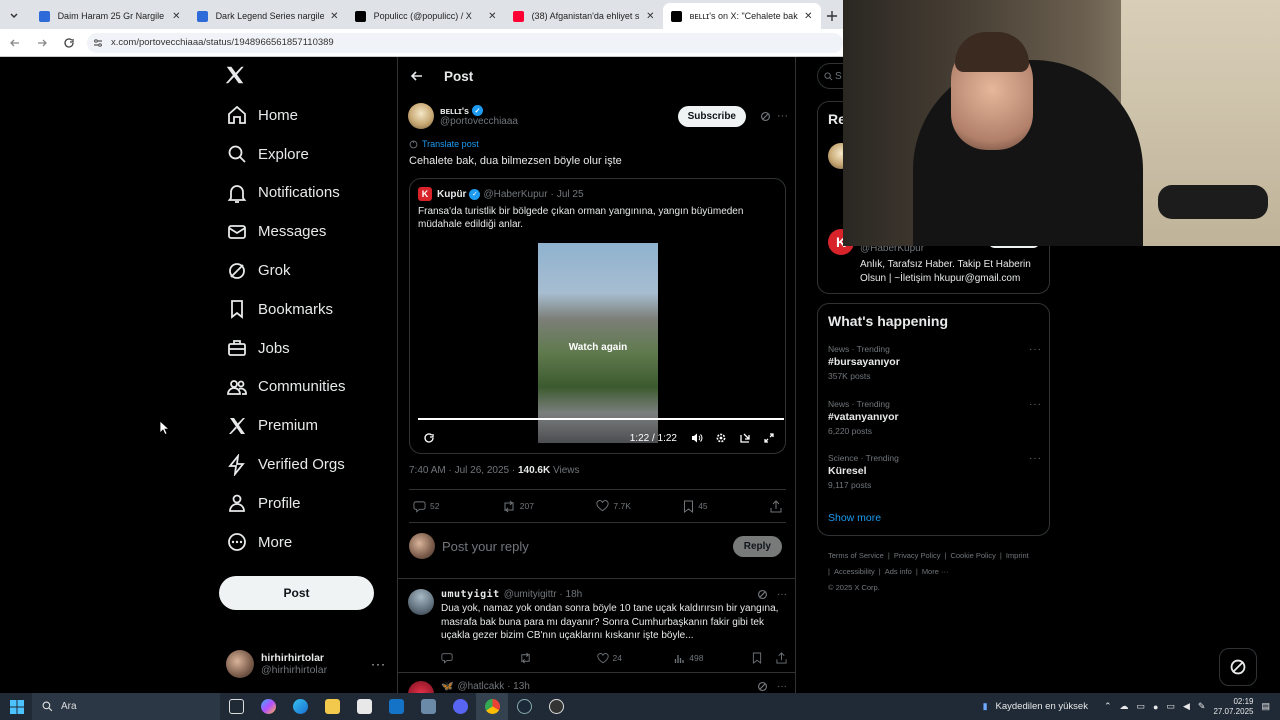 The height and width of the screenshot is (720, 1280). What do you see at coordinates (364, 706) in the screenshot?
I see `microsoft-store-icon` at bounding box center [364, 706].